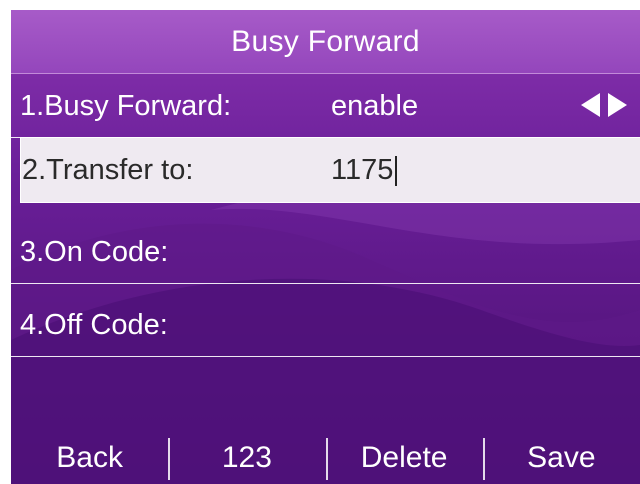 This screenshot has height=484, width=640. I want to click on softkey-label: 123, so click(246, 457).